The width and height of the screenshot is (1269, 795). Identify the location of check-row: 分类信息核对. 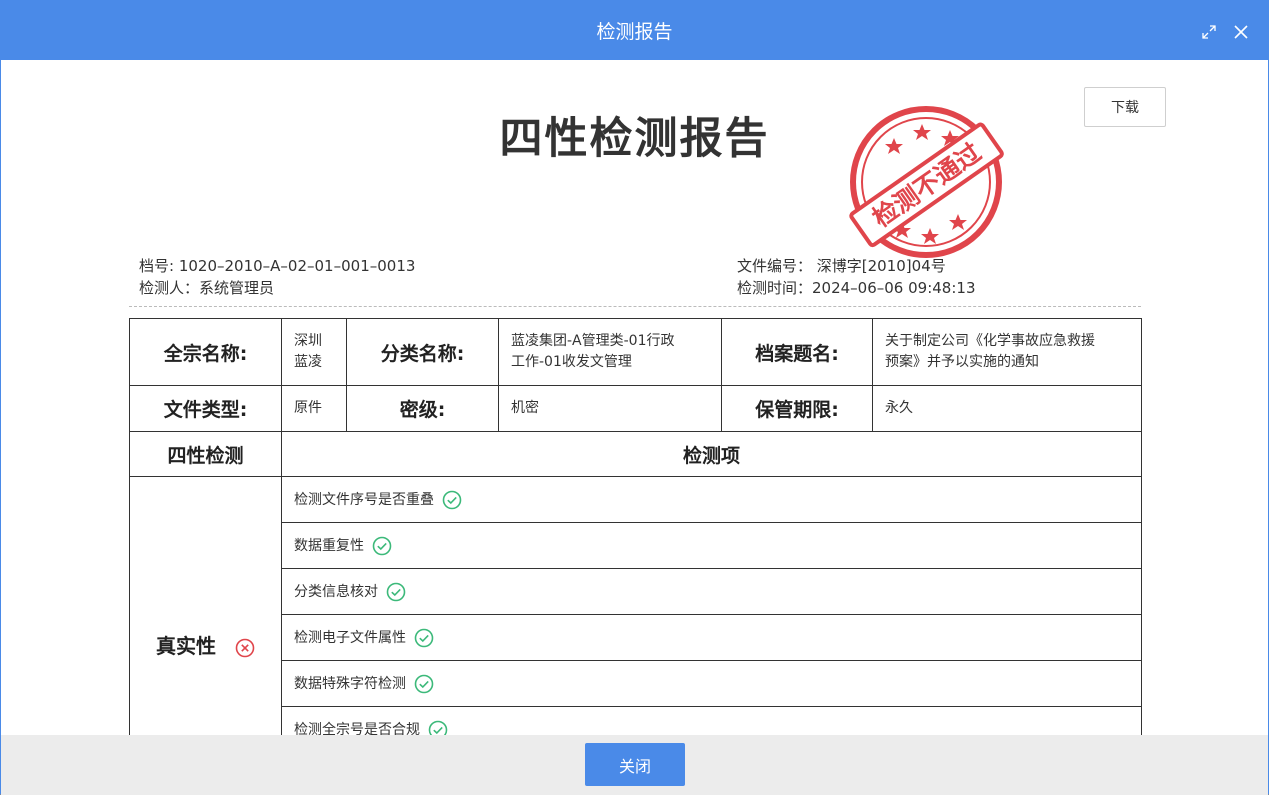
(636, 591).